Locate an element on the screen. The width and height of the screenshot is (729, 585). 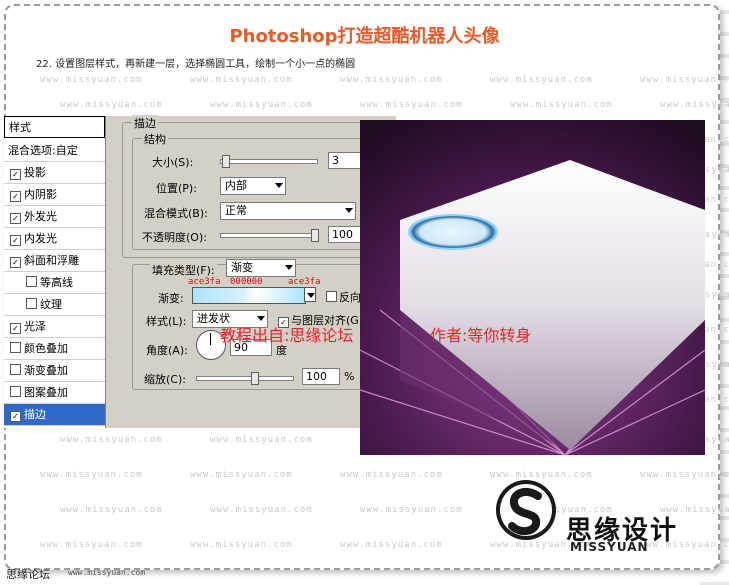
logo-subtext: MISSYUAN is located at coordinates (609, 547).